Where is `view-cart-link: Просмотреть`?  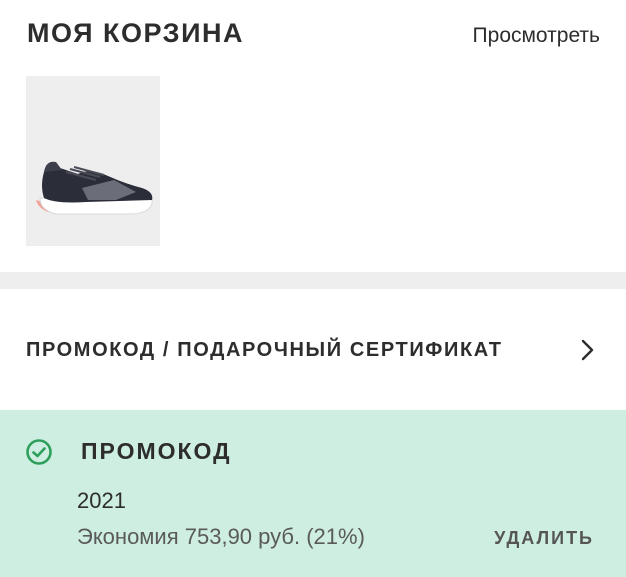 view-cart-link: Просмотреть is located at coordinates (536, 36).